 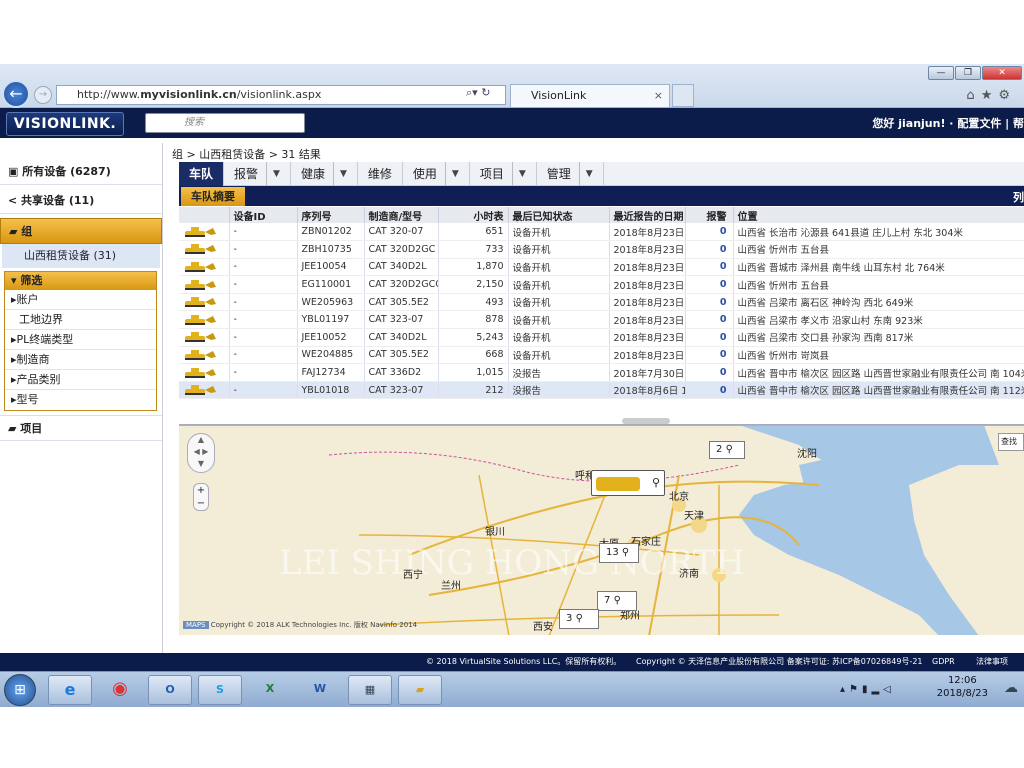 What do you see at coordinates (201, 453) in the screenshot?
I see `pan-control: ▲ ◀ ▶ ▼` at bounding box center [201, 453].